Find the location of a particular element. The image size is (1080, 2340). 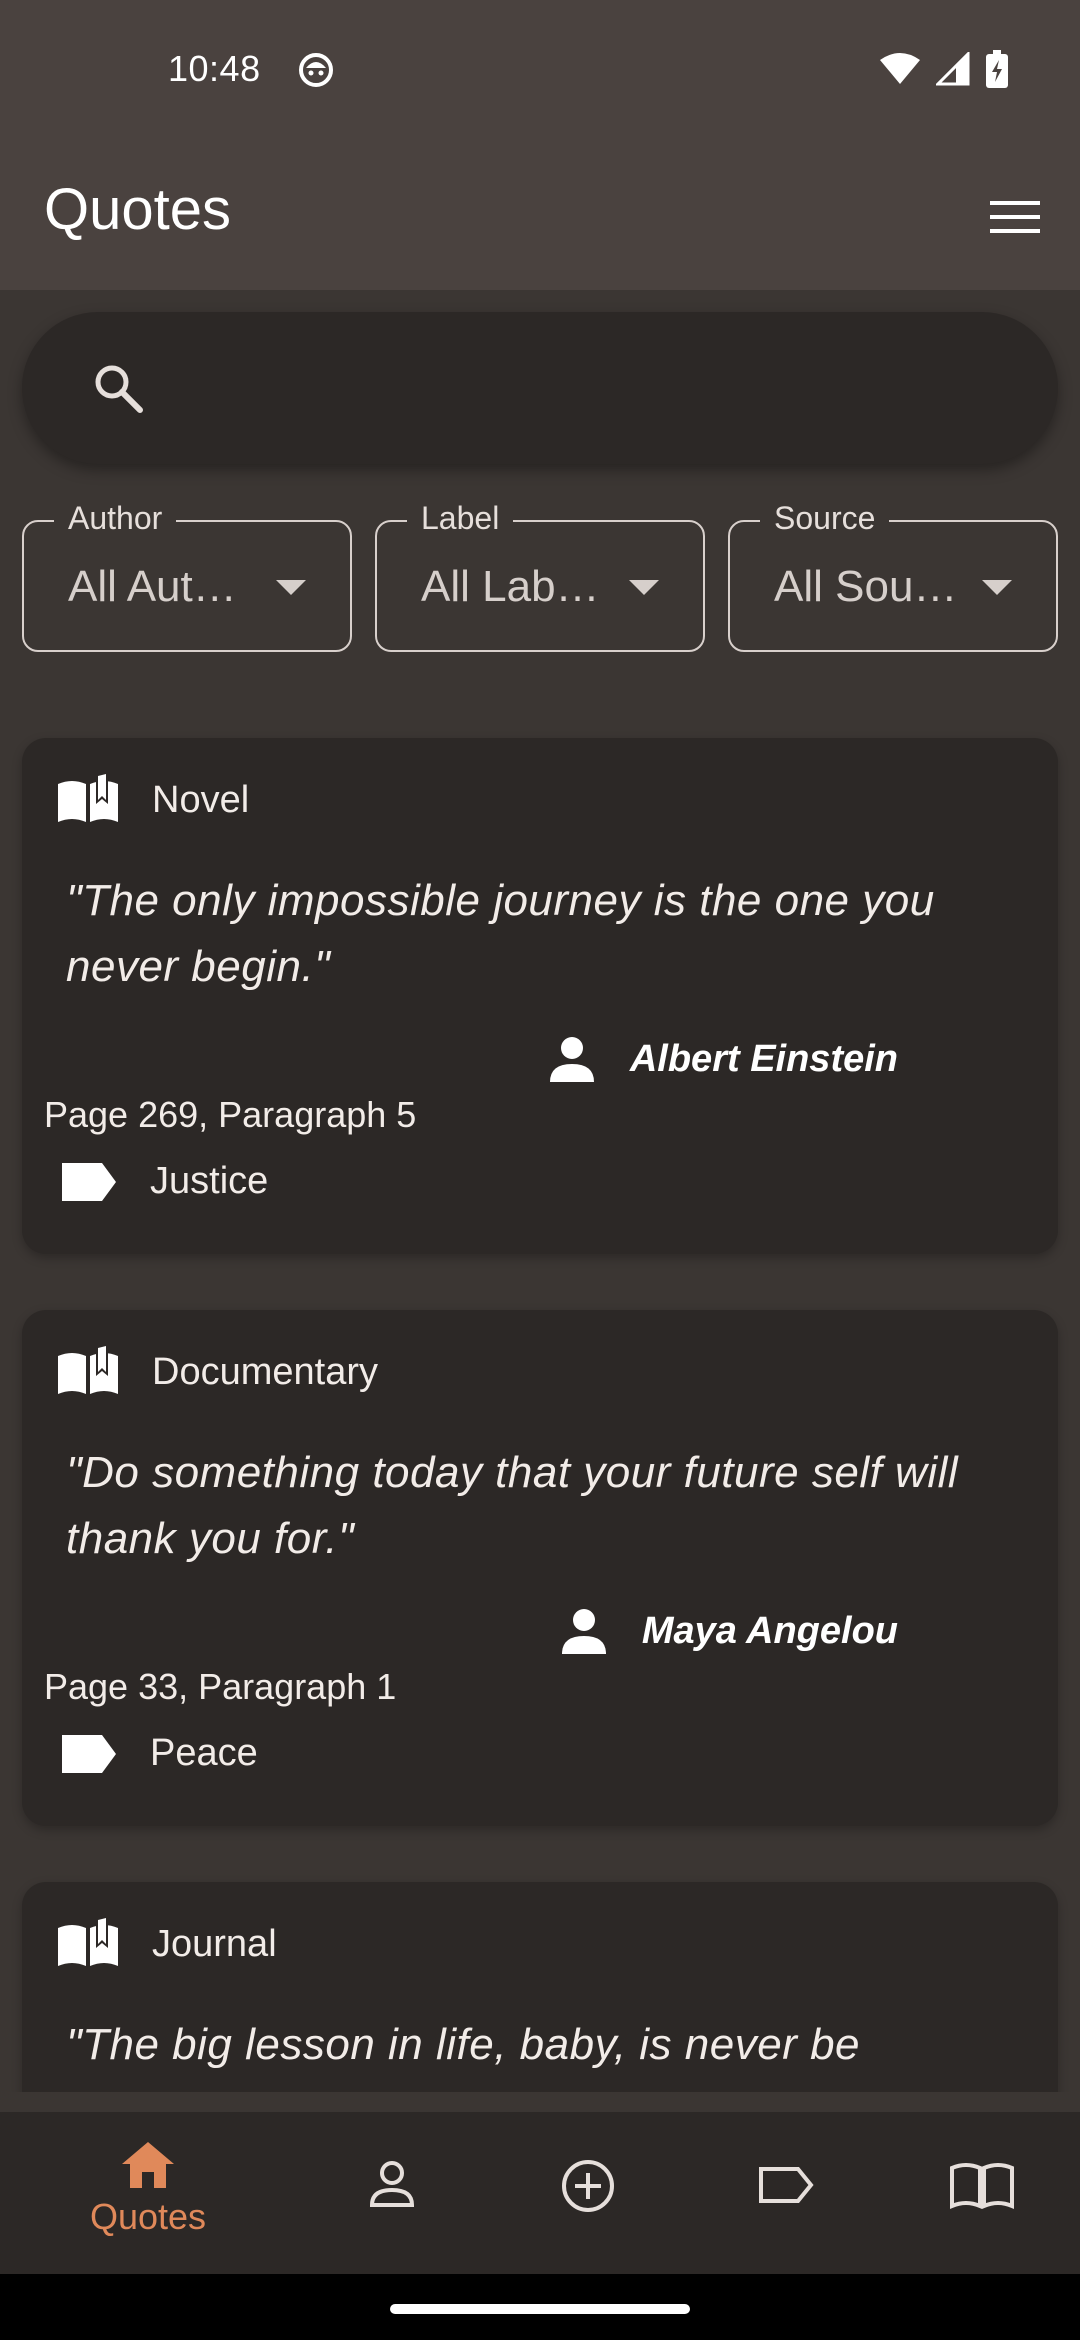

status-time: 10:48 is located at coordinates (214, 68).